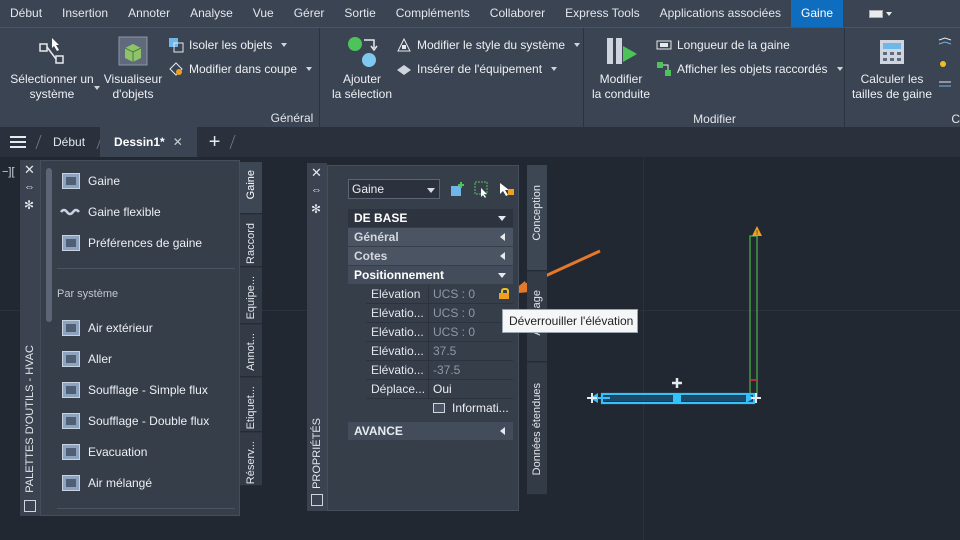 The height and width of the screenshot is (540, 960). What do you see at coordinates (71, 243) in the screenshot?
I see `duct-preferences-icon` at bounding box center [71, 243].